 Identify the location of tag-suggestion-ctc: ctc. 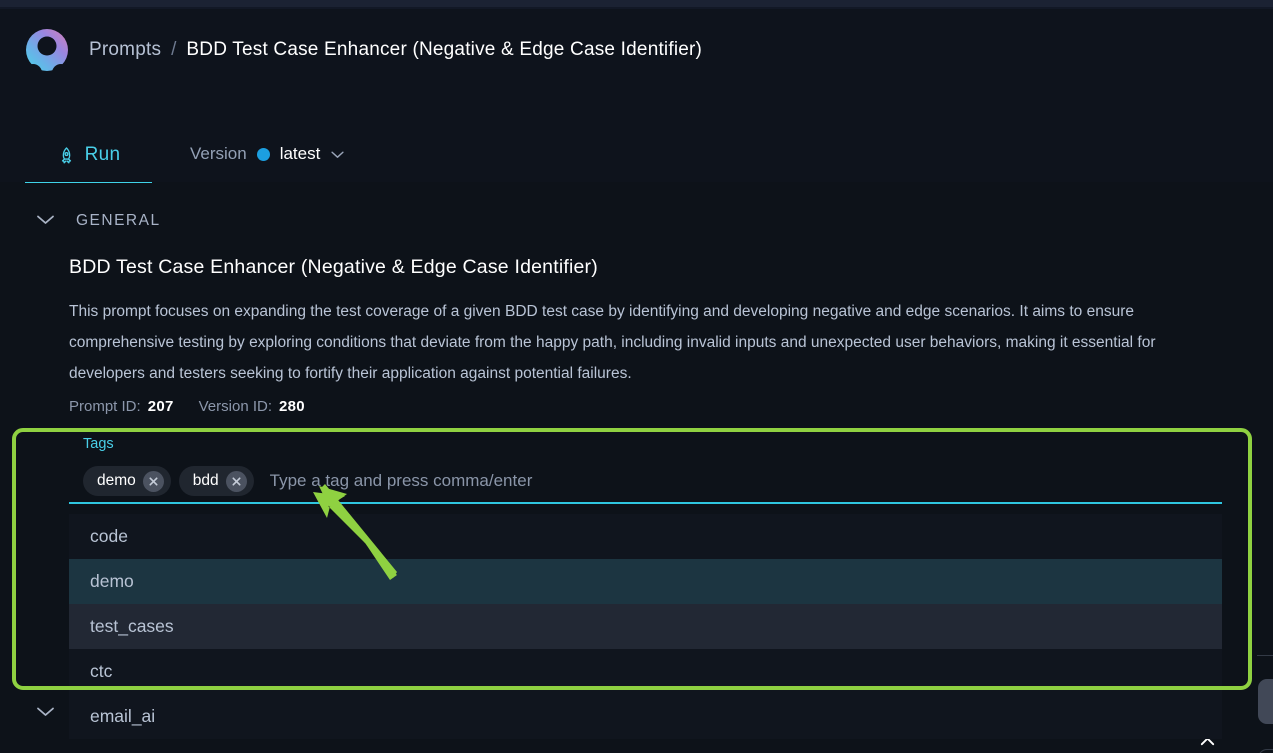
(645, 671).